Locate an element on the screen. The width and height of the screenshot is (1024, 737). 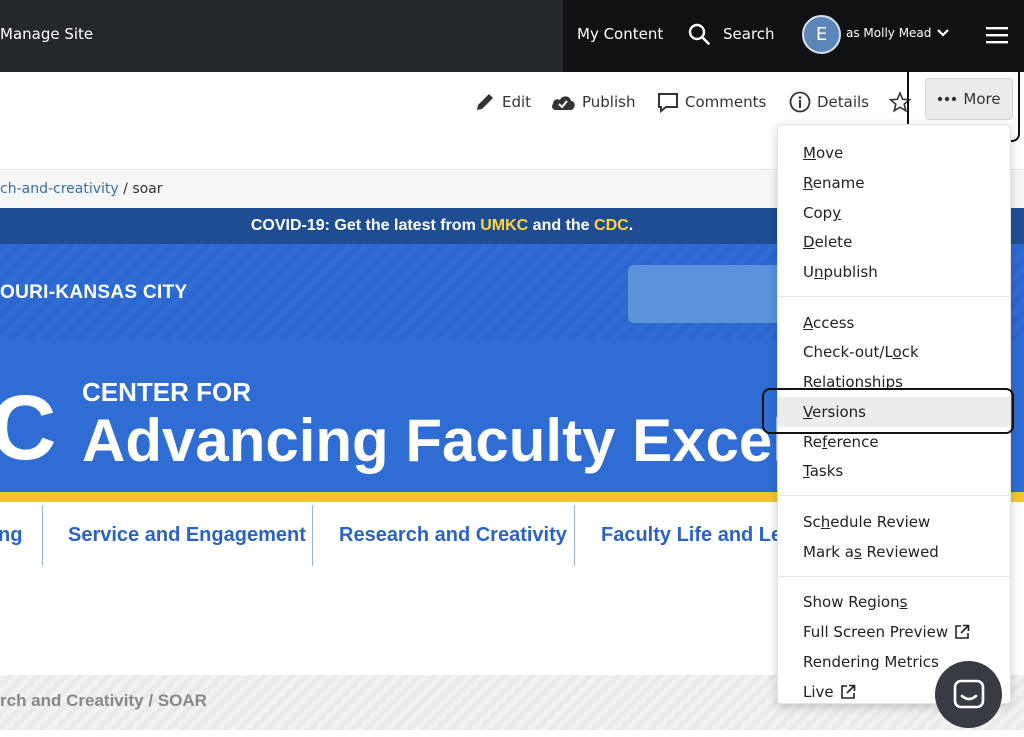
menu-item-mark-as-reviewed: Mark as Reviewed is located at coordinates (894, 552).